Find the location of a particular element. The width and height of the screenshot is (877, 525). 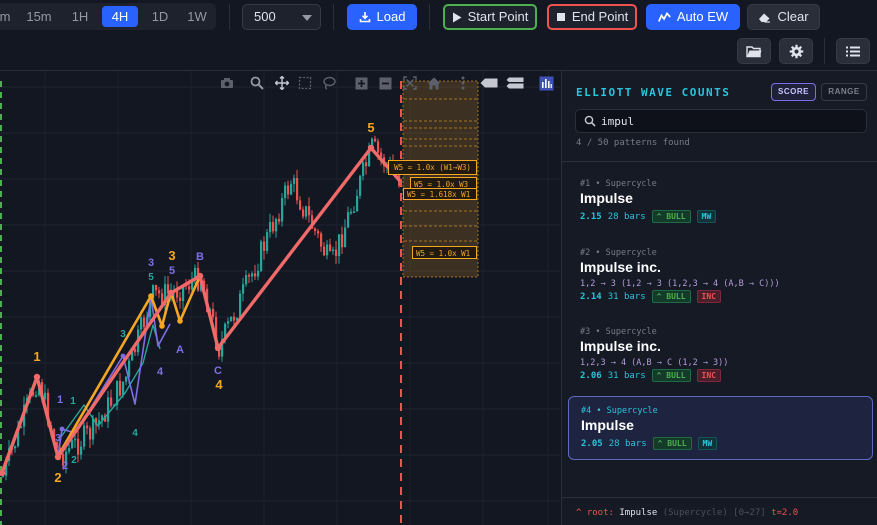

stop-icon is located at coordinates (560, 17).